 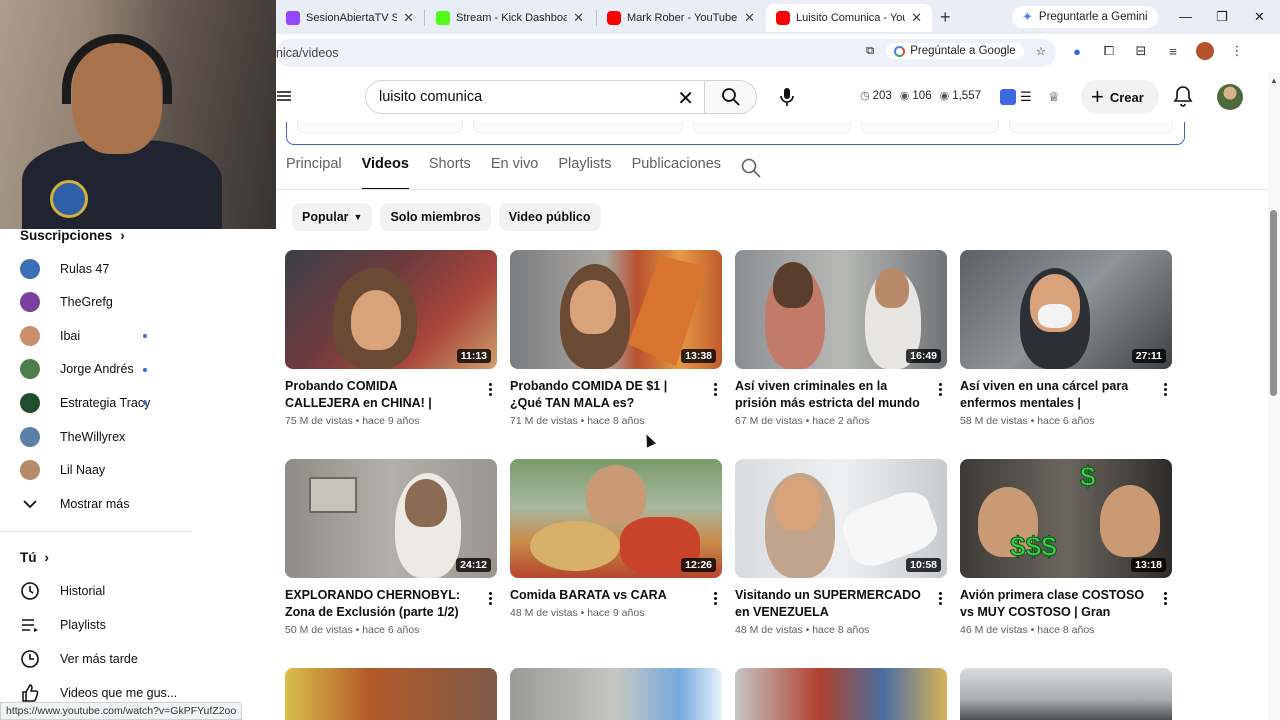 I want to click on sidebar-item-lil-naay: Lil Naay, so click(x=105, y=470).